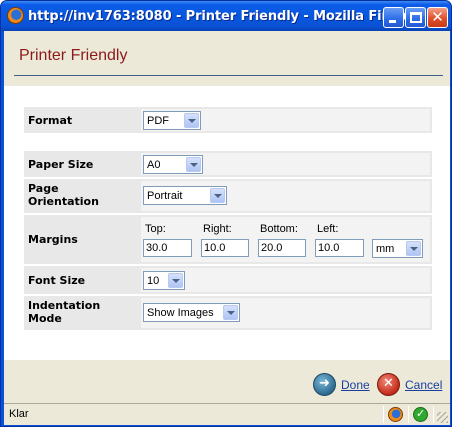 This screenshot has height=427, width=452. What do you see at coordinates (392, 21) in the screenshot?
I see `minimize-icon` at bounding box center [392, 21].